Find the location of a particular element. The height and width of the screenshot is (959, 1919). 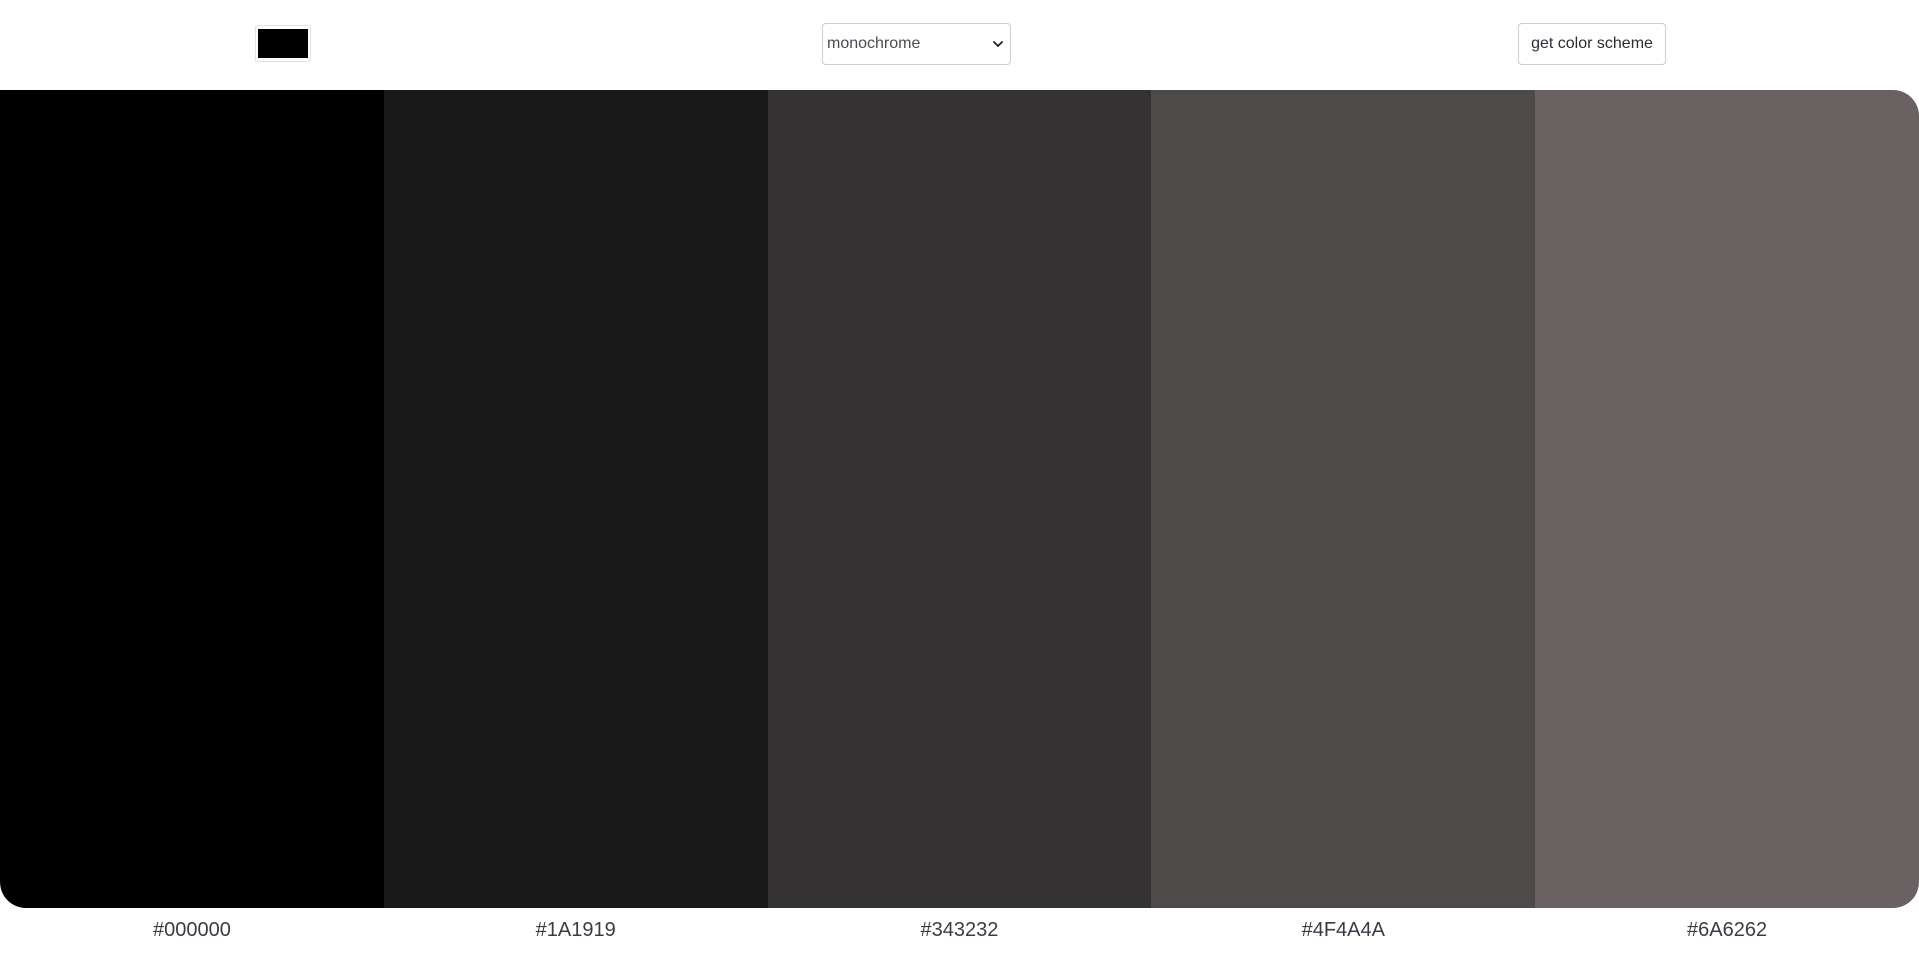

scheme-mode-value: monochrome is located at coordinates (874, 43).